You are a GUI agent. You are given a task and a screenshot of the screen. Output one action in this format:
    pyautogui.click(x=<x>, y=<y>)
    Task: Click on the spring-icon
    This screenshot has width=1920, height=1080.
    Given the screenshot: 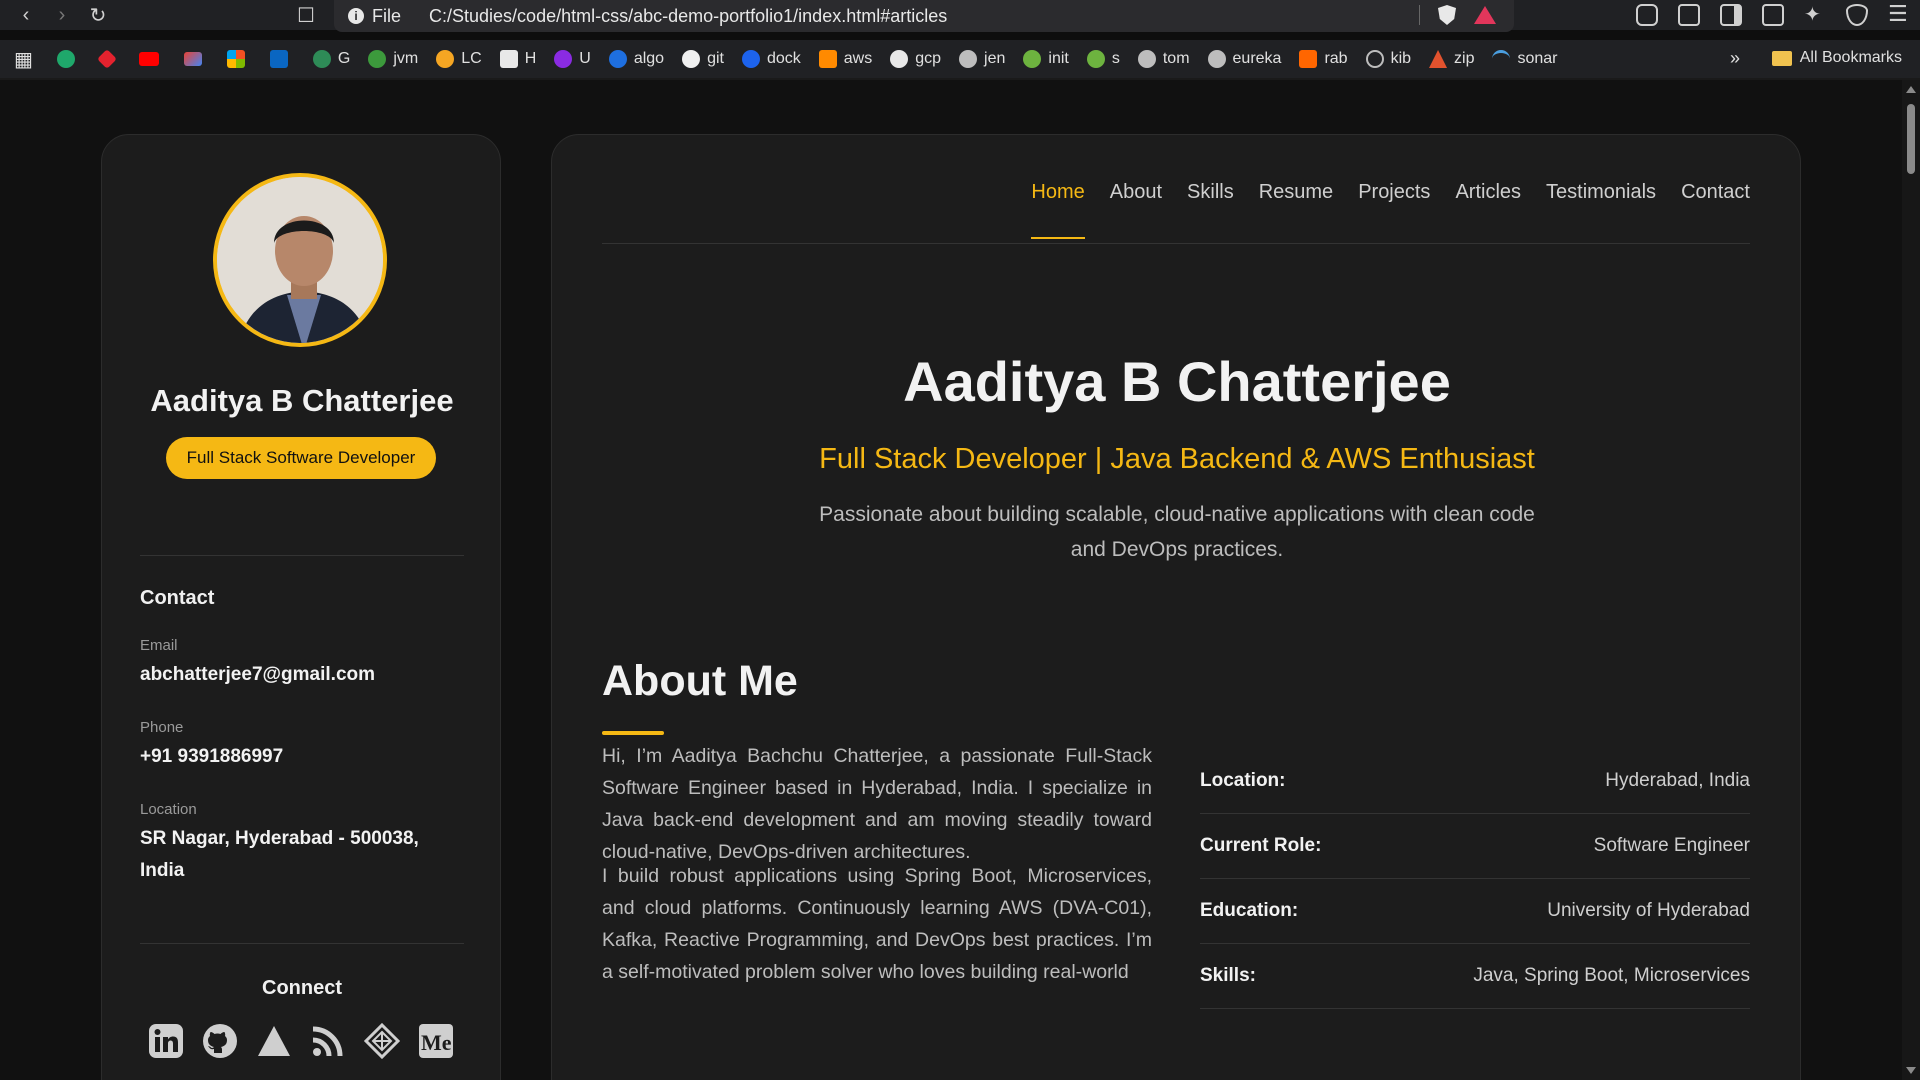 What is the action you would take?
    pyautogui.click(x=1095, y=59)
    